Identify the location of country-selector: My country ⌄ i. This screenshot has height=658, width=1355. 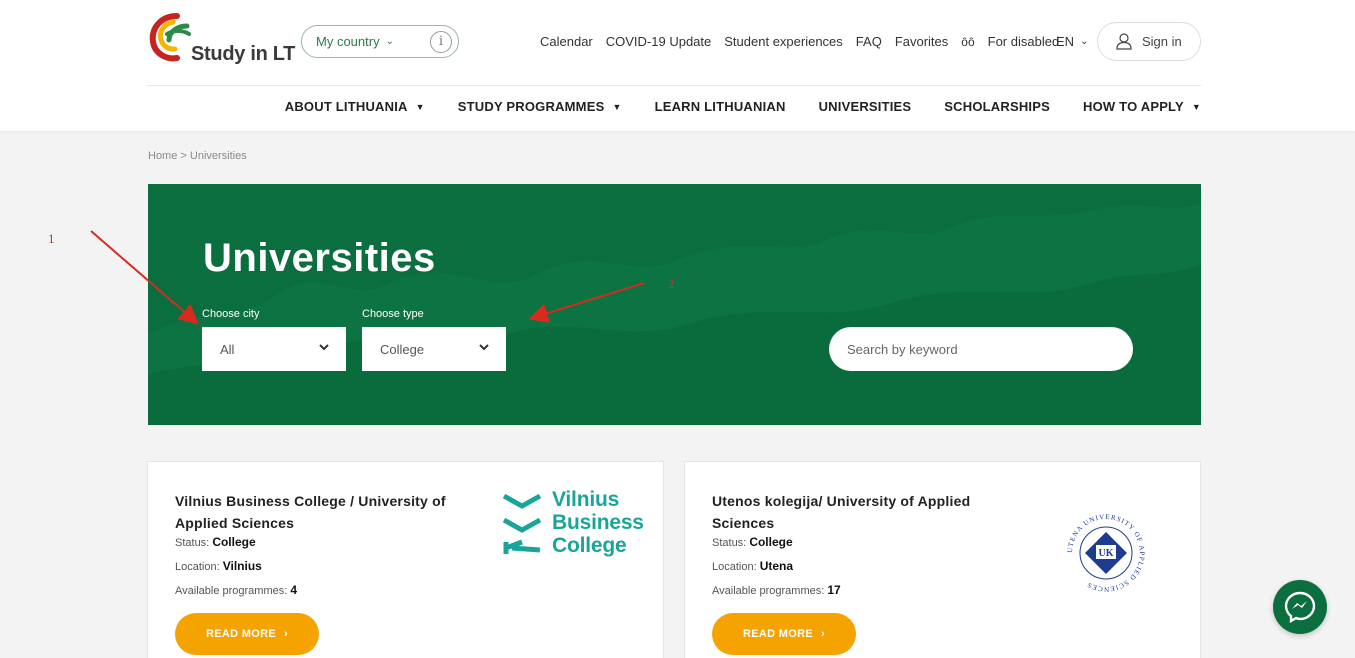
(380, 41).